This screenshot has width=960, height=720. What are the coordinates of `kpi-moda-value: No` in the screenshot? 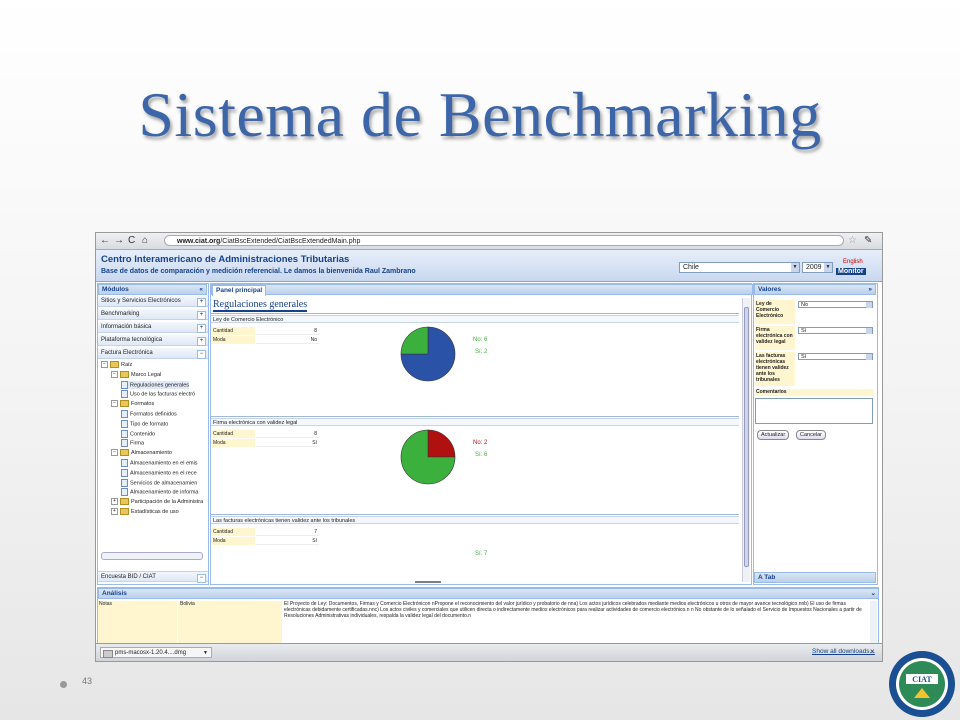 It's located at (287, 340).